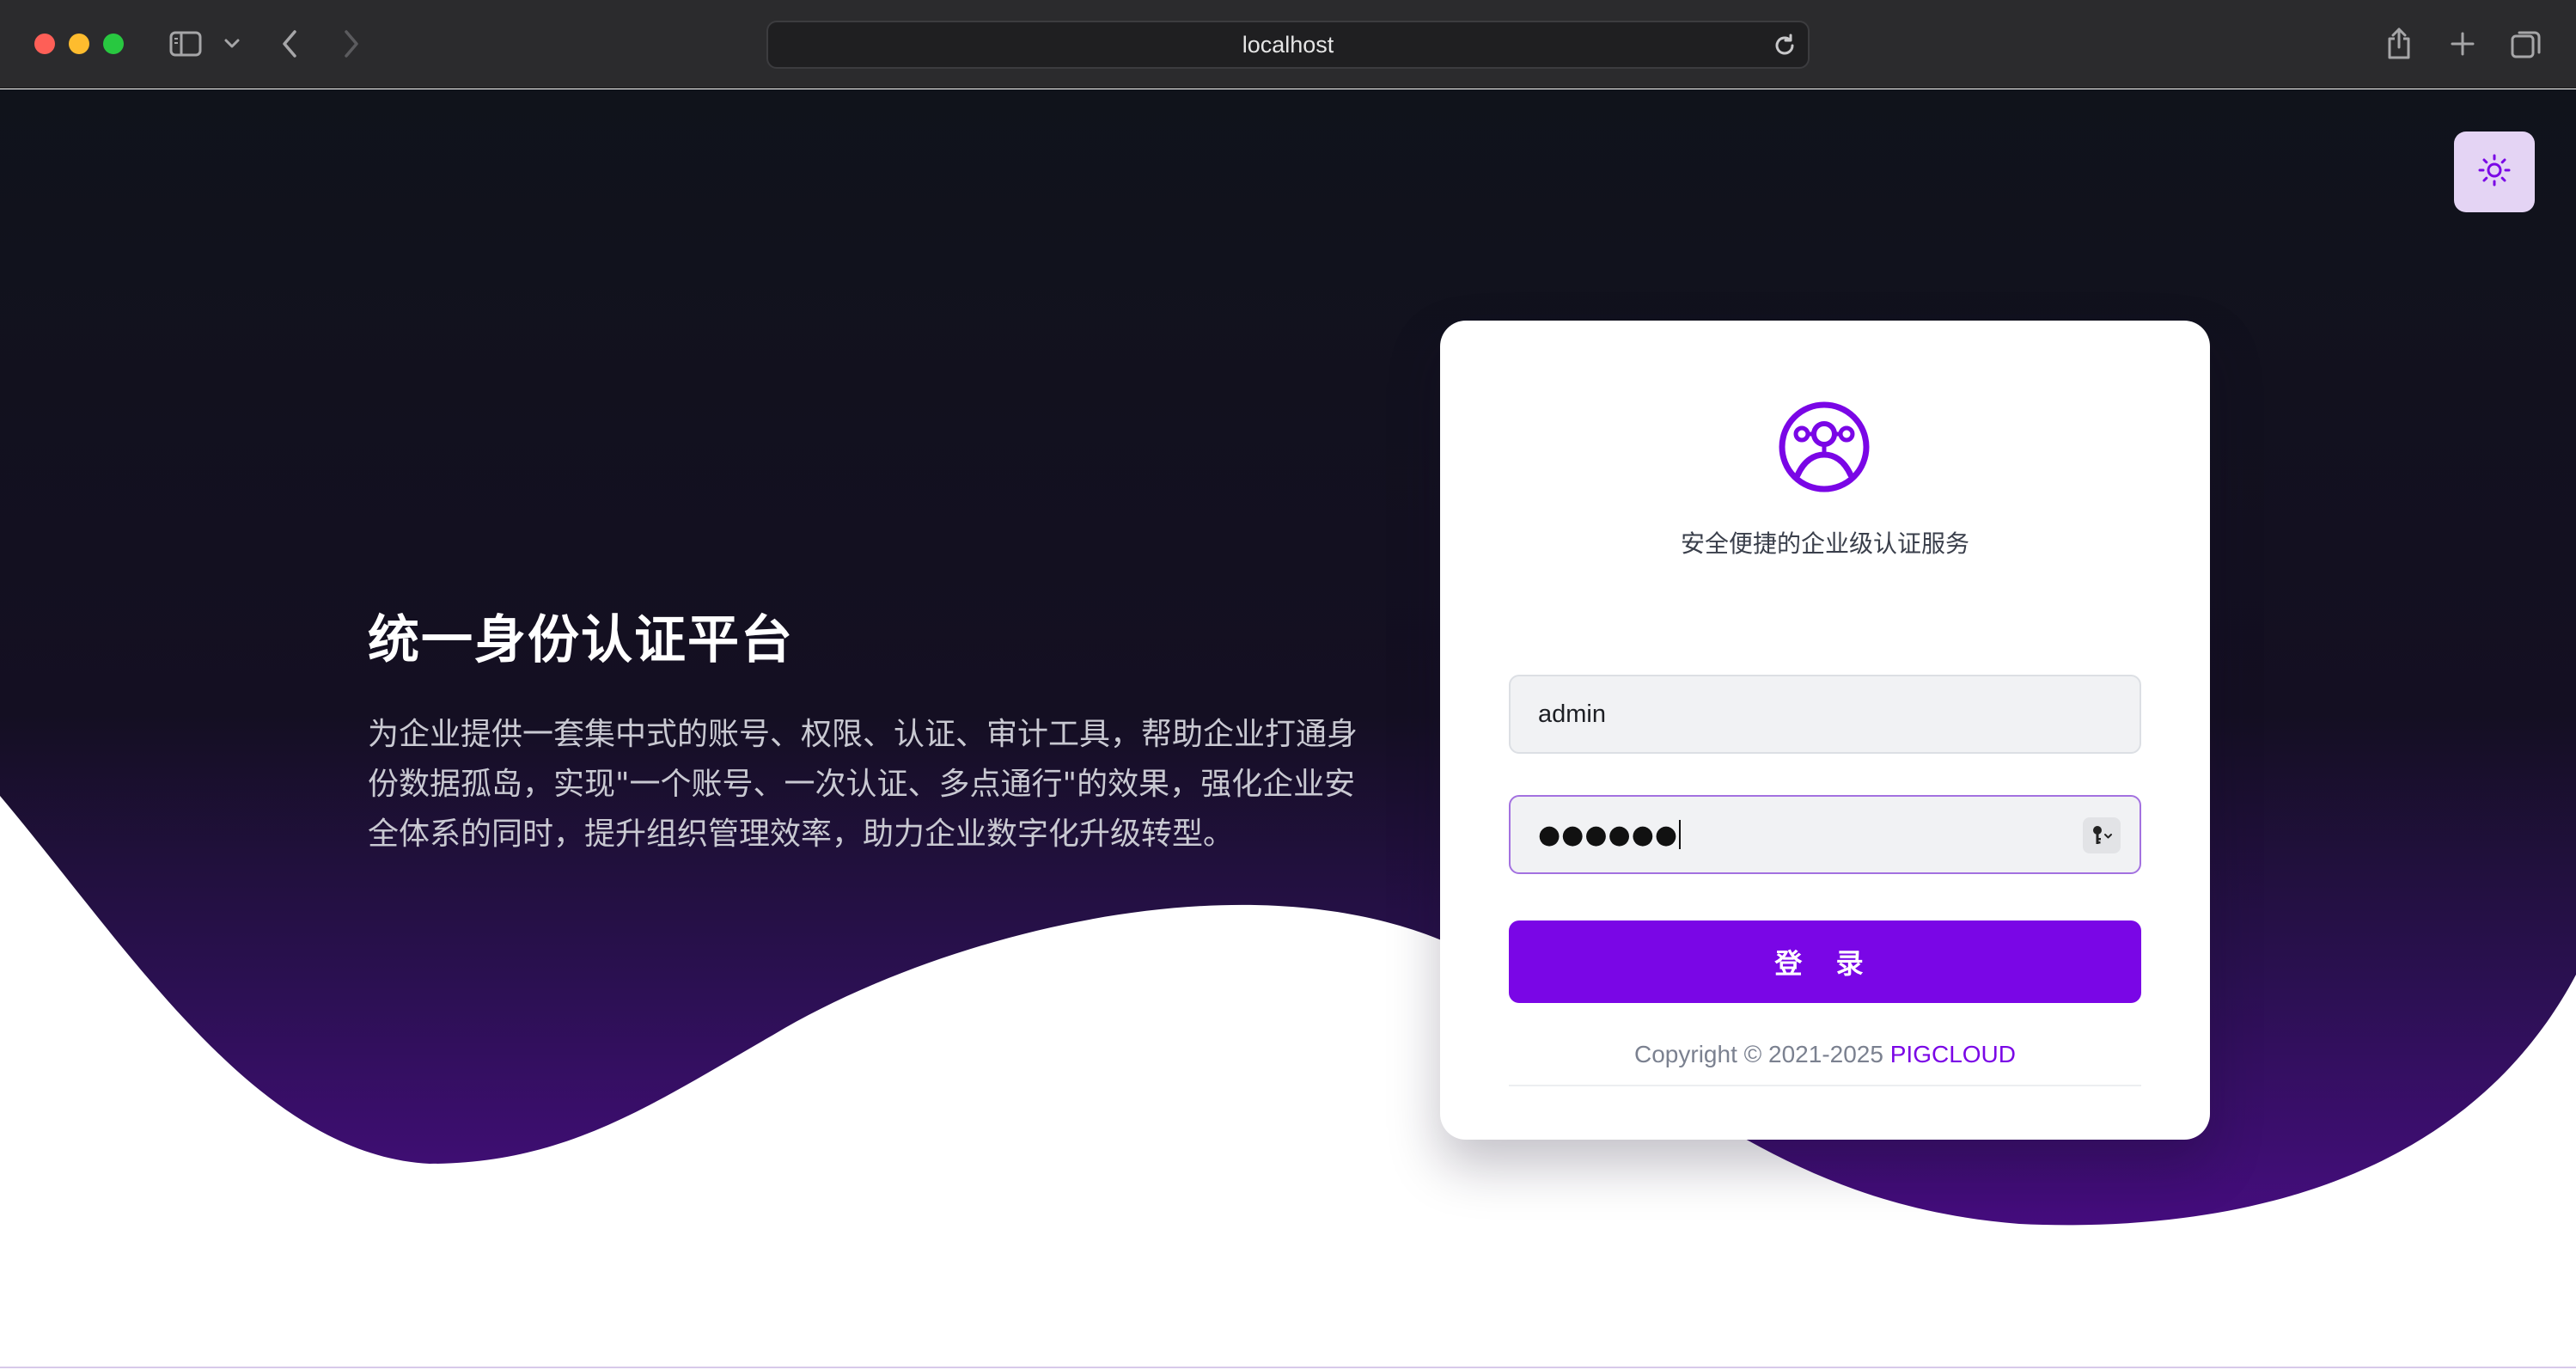 The width and height of the screenshot is (2576, 1370). I want to click on password-masked-value: ●●●●●●, so click(1609, 834).